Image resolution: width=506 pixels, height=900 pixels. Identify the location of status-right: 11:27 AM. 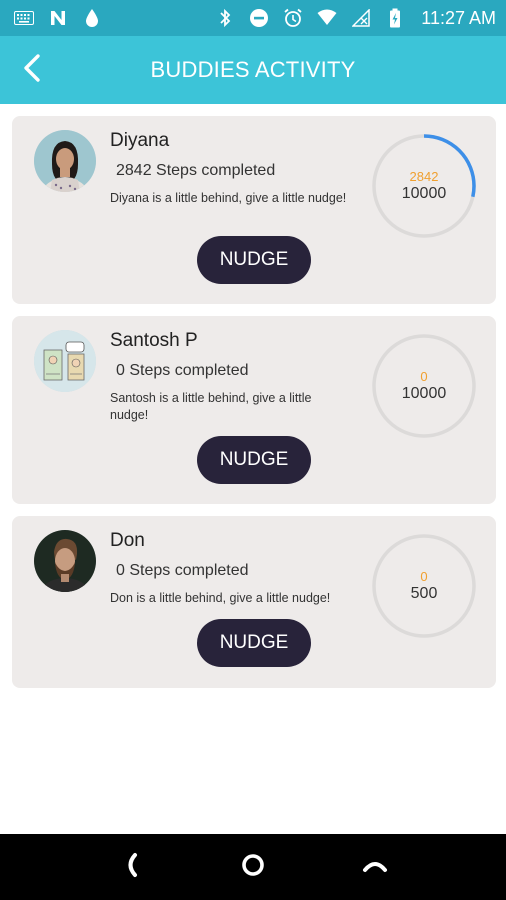
(355, 18).